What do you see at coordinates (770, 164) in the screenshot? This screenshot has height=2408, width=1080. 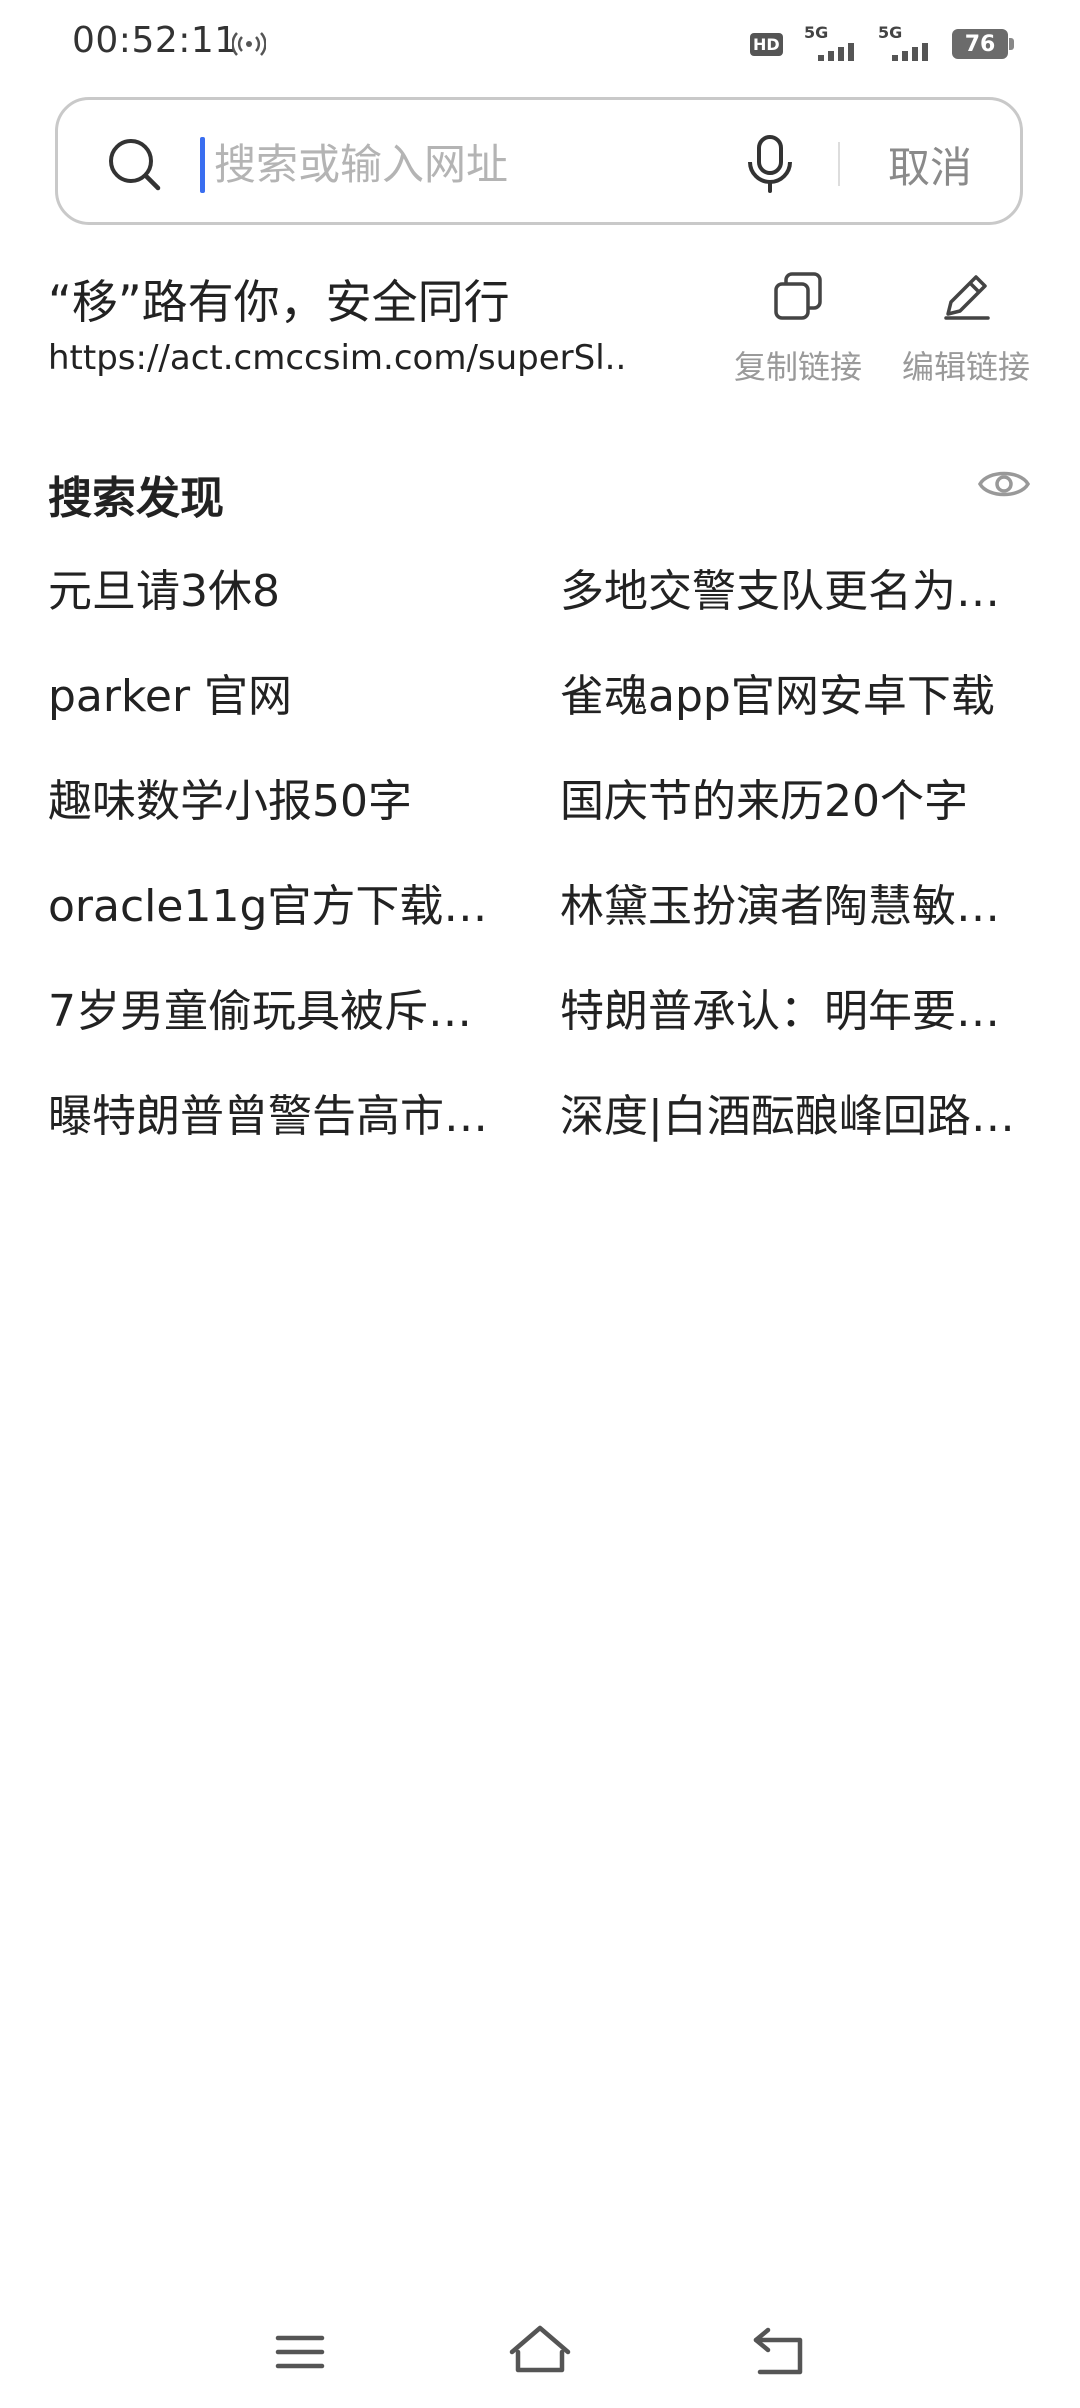 I see `mic-icon` at bounding box center [770, 164].